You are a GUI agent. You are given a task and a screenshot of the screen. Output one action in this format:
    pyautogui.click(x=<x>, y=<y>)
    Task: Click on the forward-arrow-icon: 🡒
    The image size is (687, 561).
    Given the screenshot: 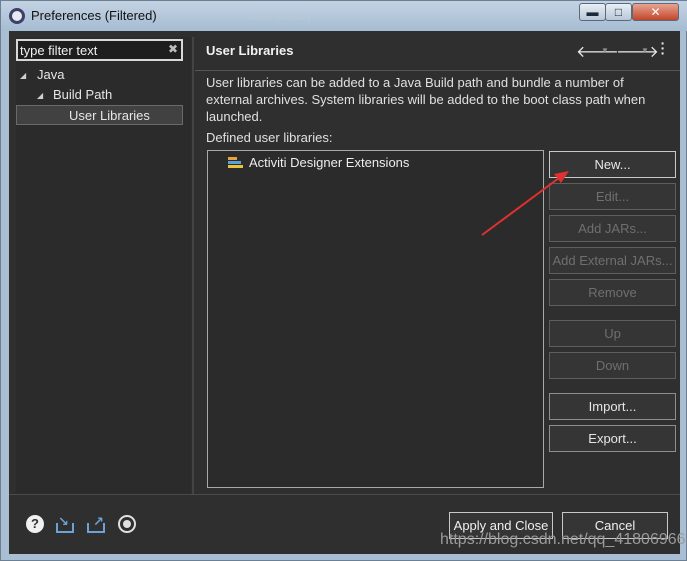 What is the action you would take?
    pyautogui.click(x=637, y=51)
    